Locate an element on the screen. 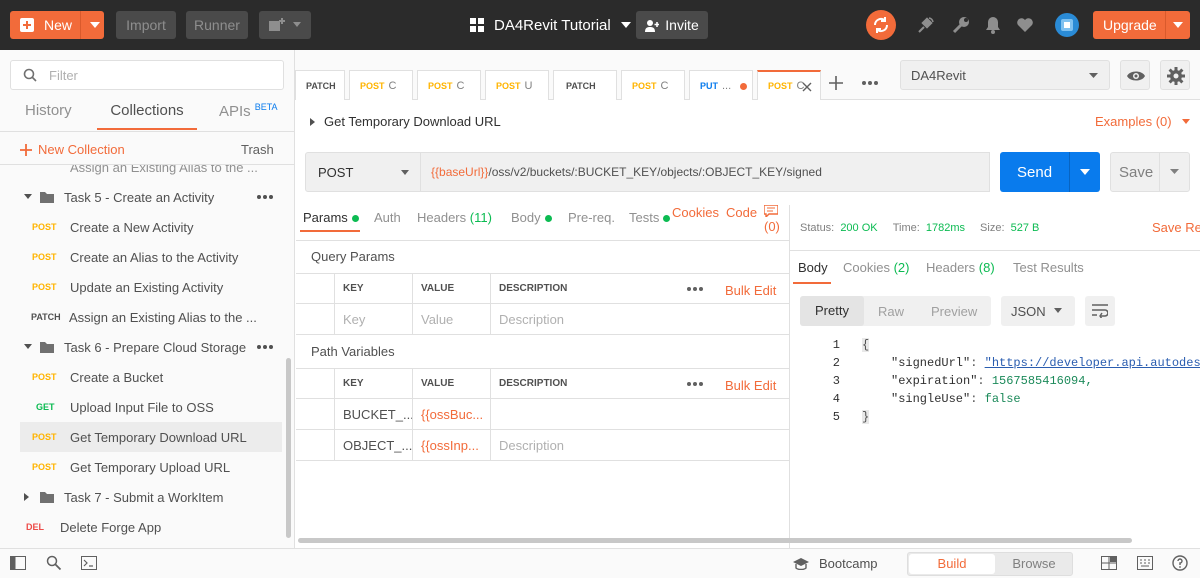 This screenshot has height=578, width=1200. list-item: POST Create a New Activity is located at coordinates (142, 227).